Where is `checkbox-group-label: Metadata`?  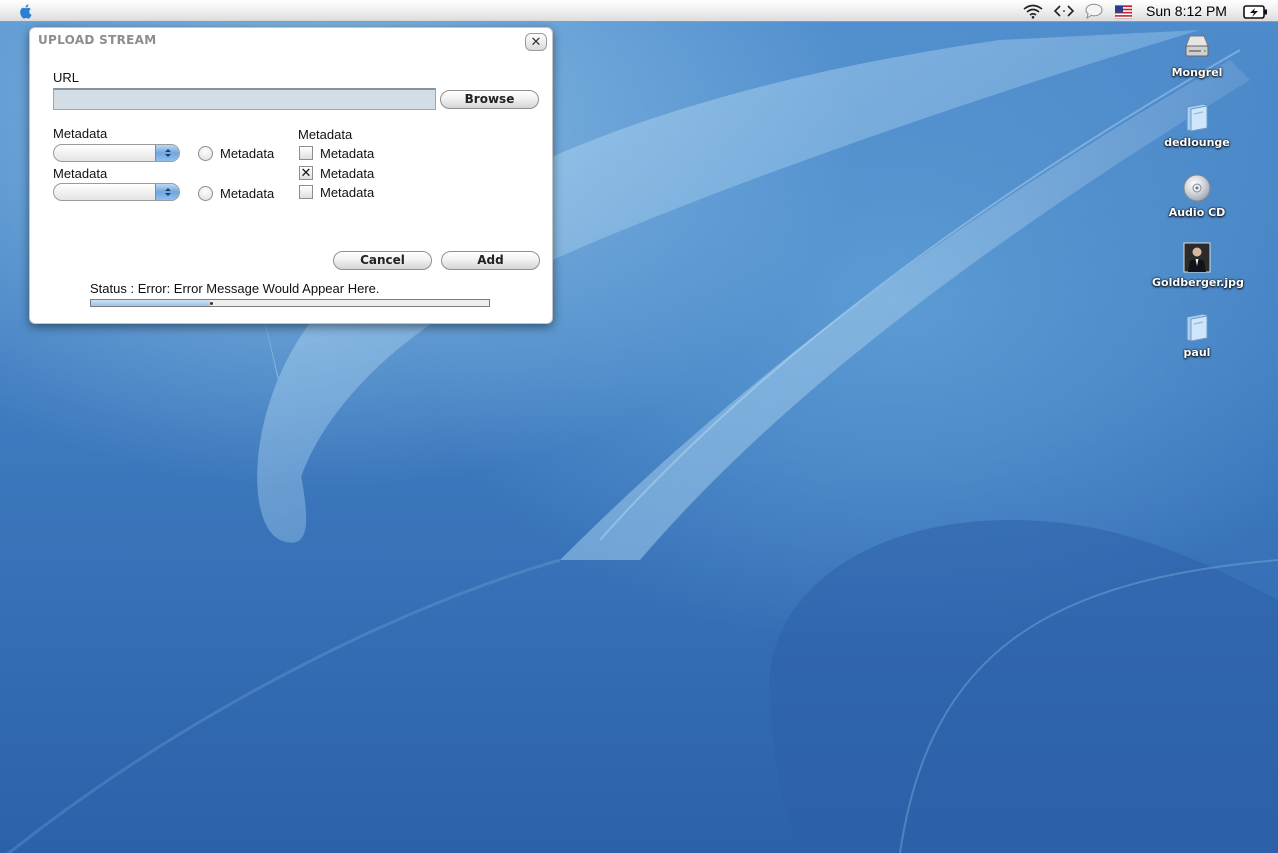
checkbox-group-label: Metadata is located at coordinates (325, 134).